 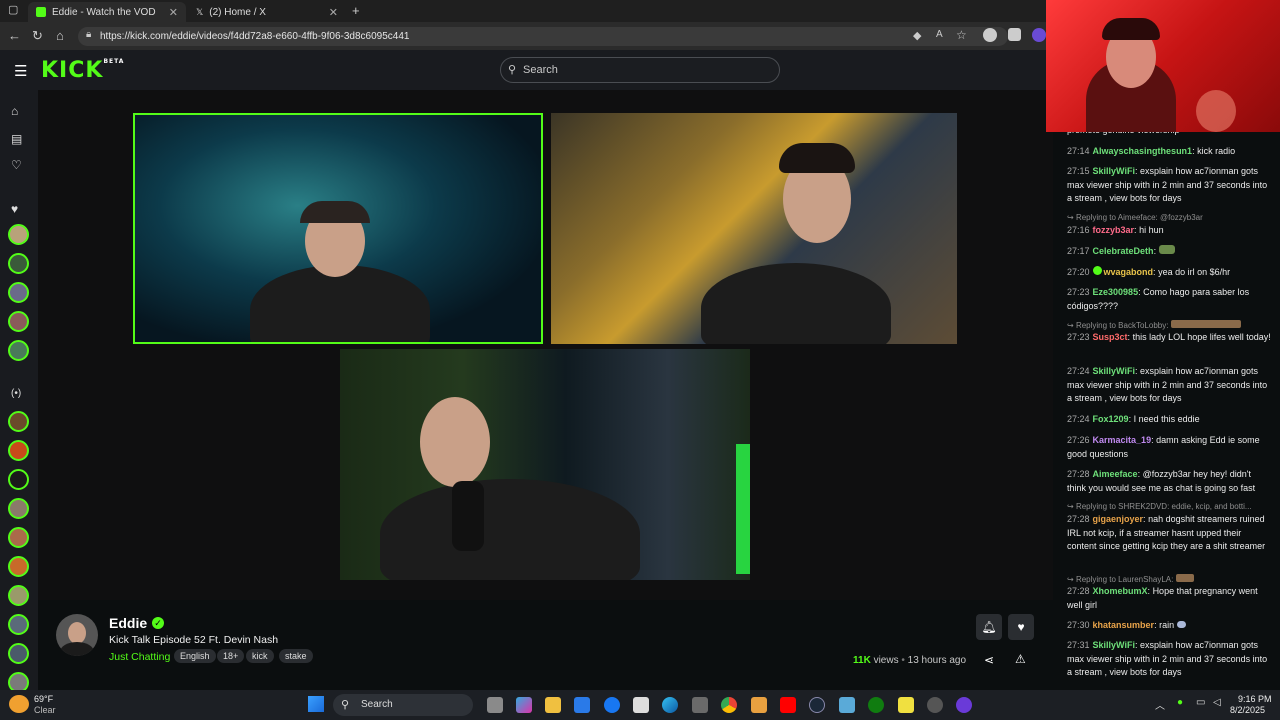 I want to click on chat-username: CelebrateDeth, so click(x=1123, y=251).